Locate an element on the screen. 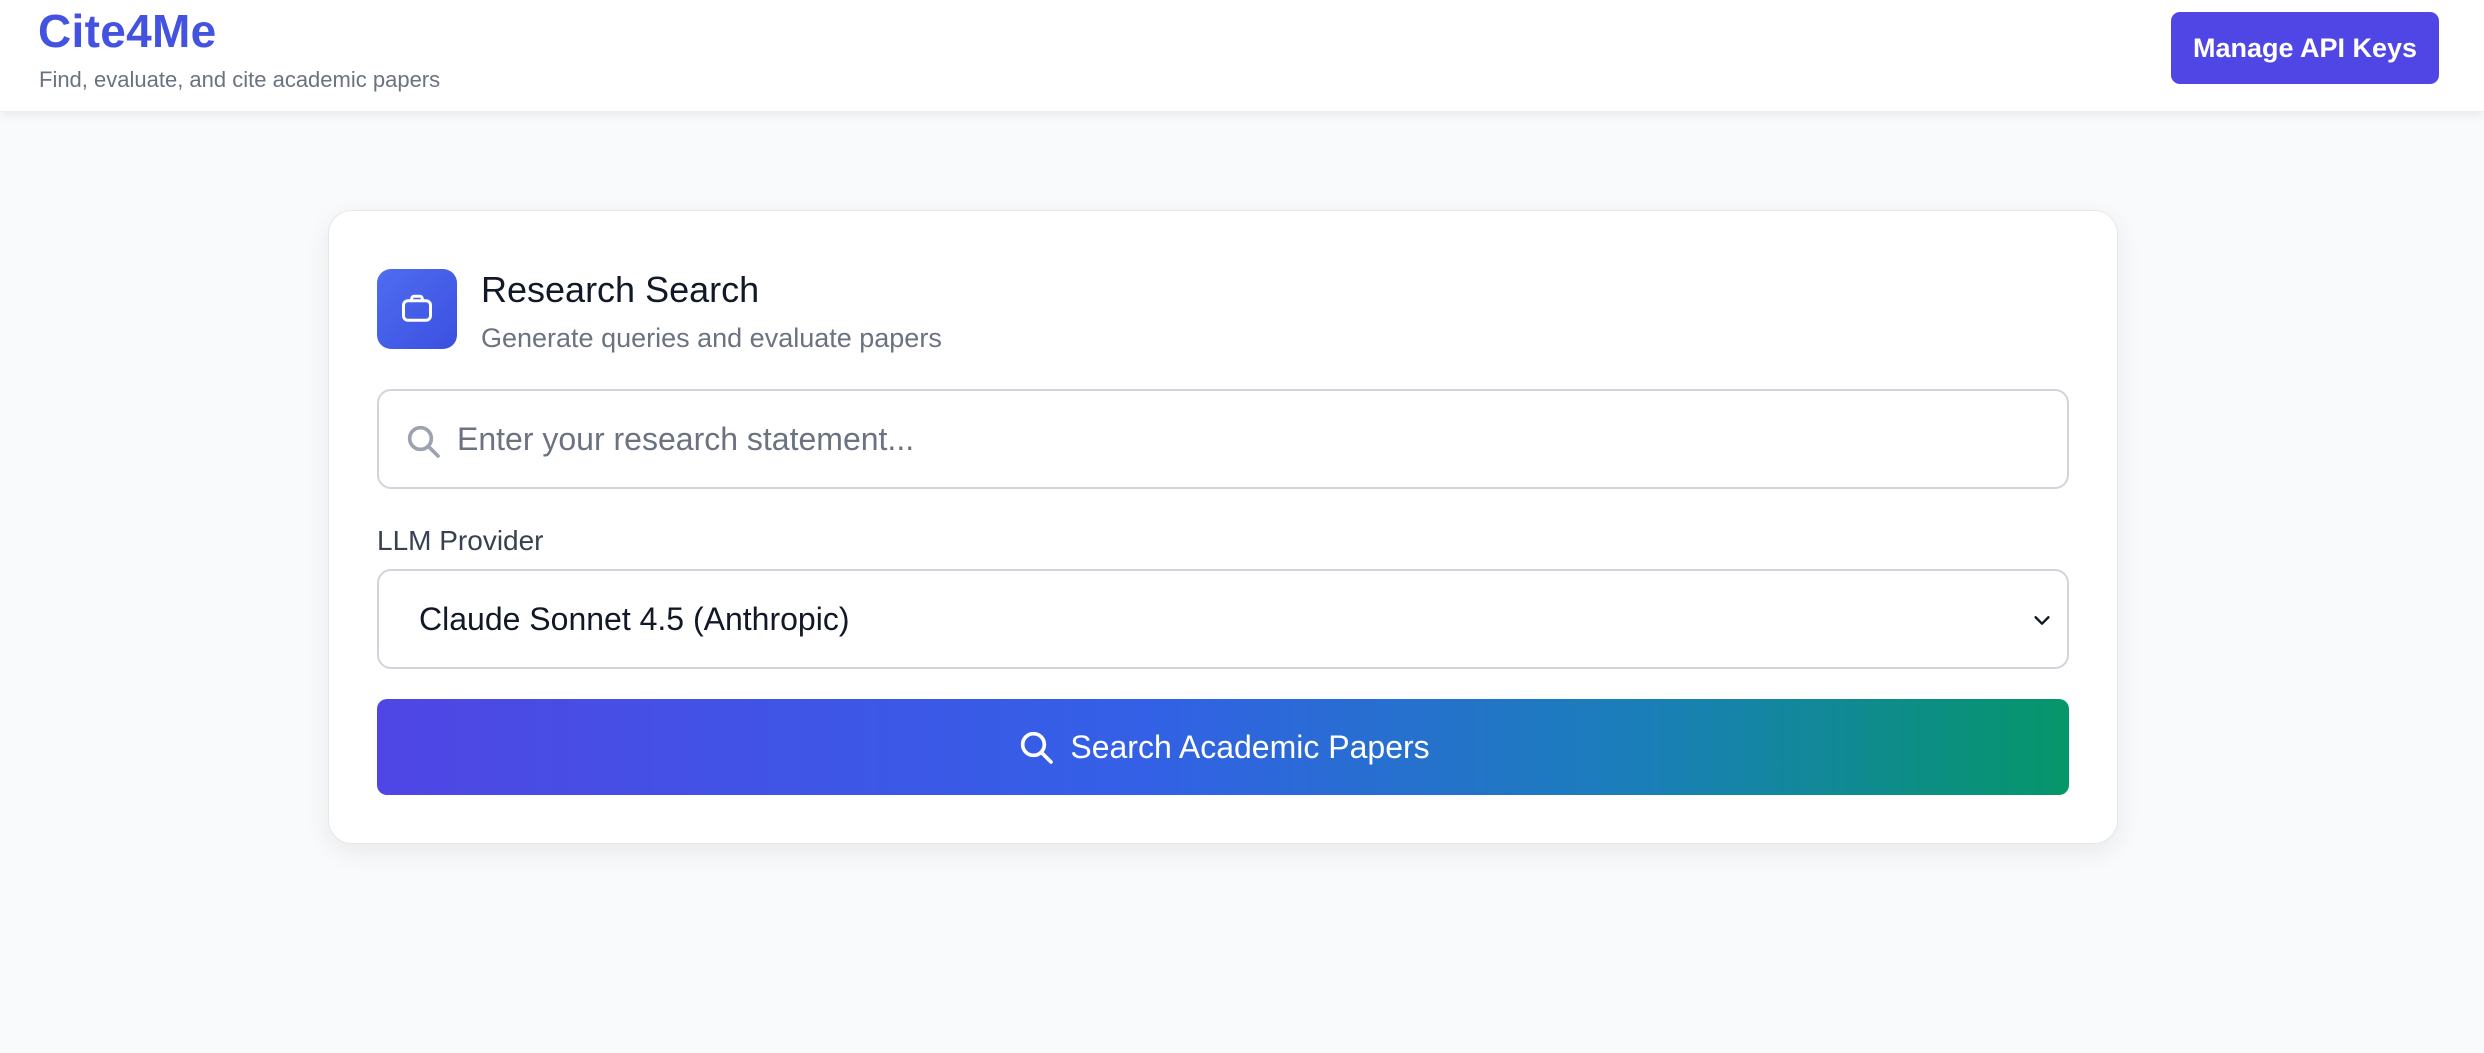 Image resolution: width=2484 pixels, height=1053 pixels. research-statement-input is located at coordinates (1252, 439).